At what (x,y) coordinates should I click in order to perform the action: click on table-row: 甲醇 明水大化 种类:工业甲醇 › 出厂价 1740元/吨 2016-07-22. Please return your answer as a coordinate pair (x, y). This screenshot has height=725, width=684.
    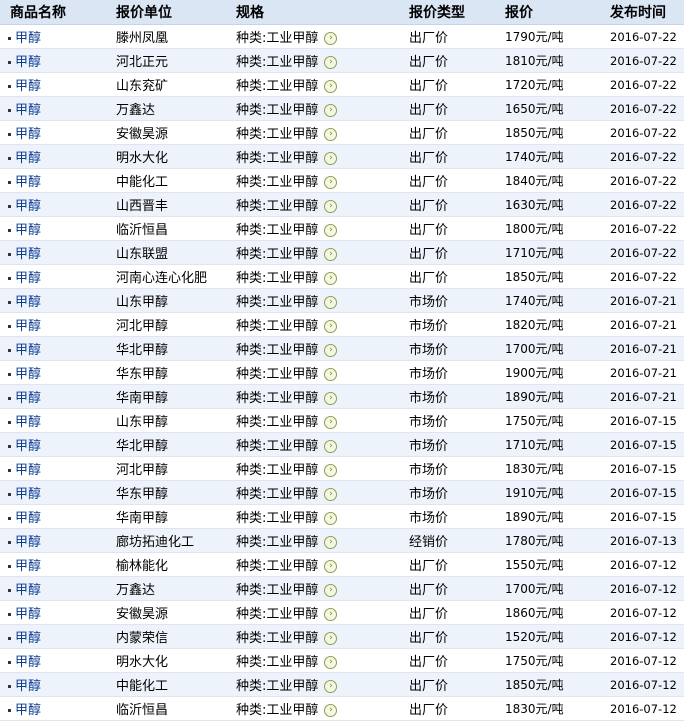
    Looking at the image, I should click on (342, 156).